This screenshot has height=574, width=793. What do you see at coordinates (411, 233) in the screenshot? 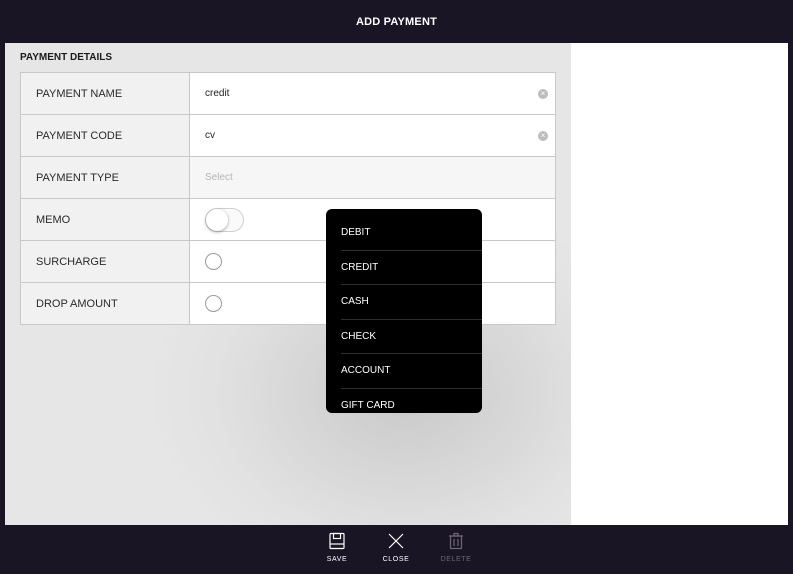
I see `dropdown-option-debit: DEBIT` at bounding box center [411, 233].